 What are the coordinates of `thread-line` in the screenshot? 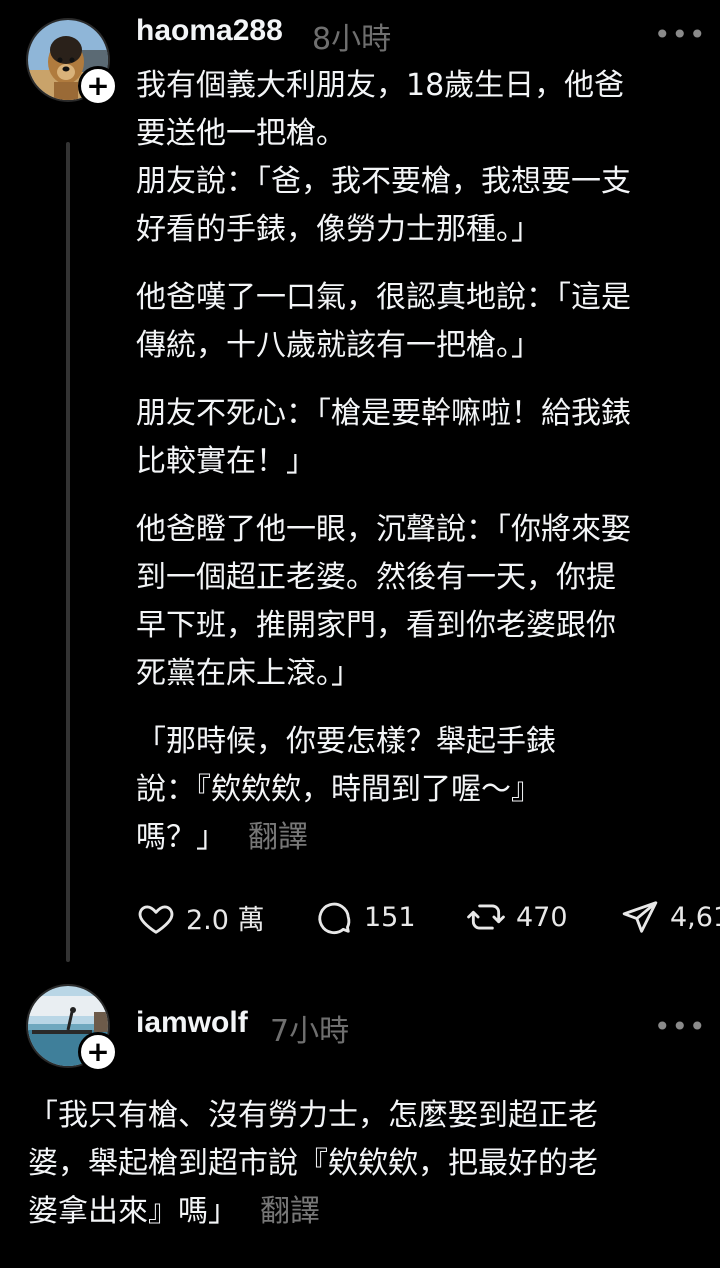 It's located at (68, 552).